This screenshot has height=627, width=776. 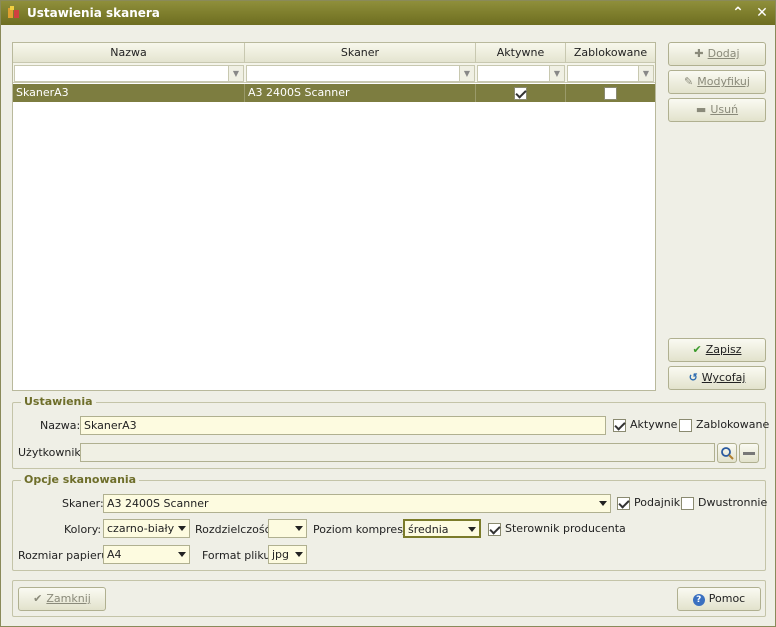 I want to click on cell-scanner: A3 2400S Scanner, so click(x=360, y=93).